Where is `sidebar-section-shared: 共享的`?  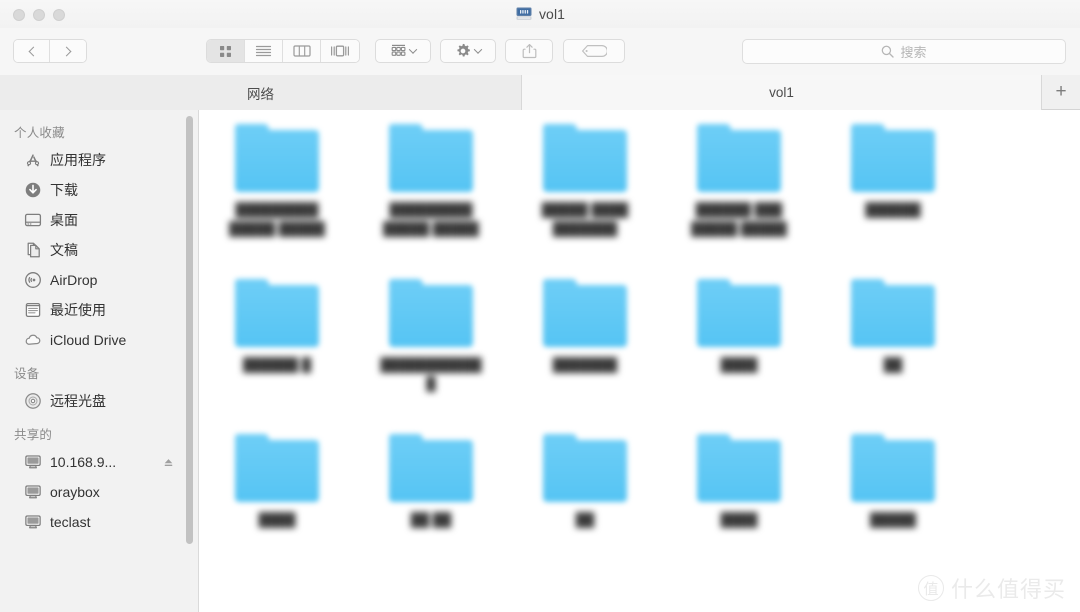
sidebar-section-shared: 共享的 is located at coordinates (33, 435).